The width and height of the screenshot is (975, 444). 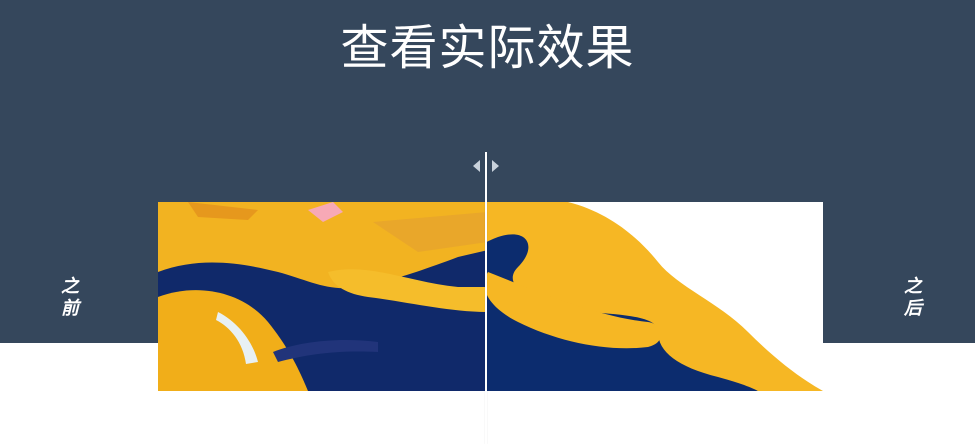 What do you see at coordinates (487, 48) in the screenshot?
I see `page-title: 查看实际效果` at bounding box center [487, 48].